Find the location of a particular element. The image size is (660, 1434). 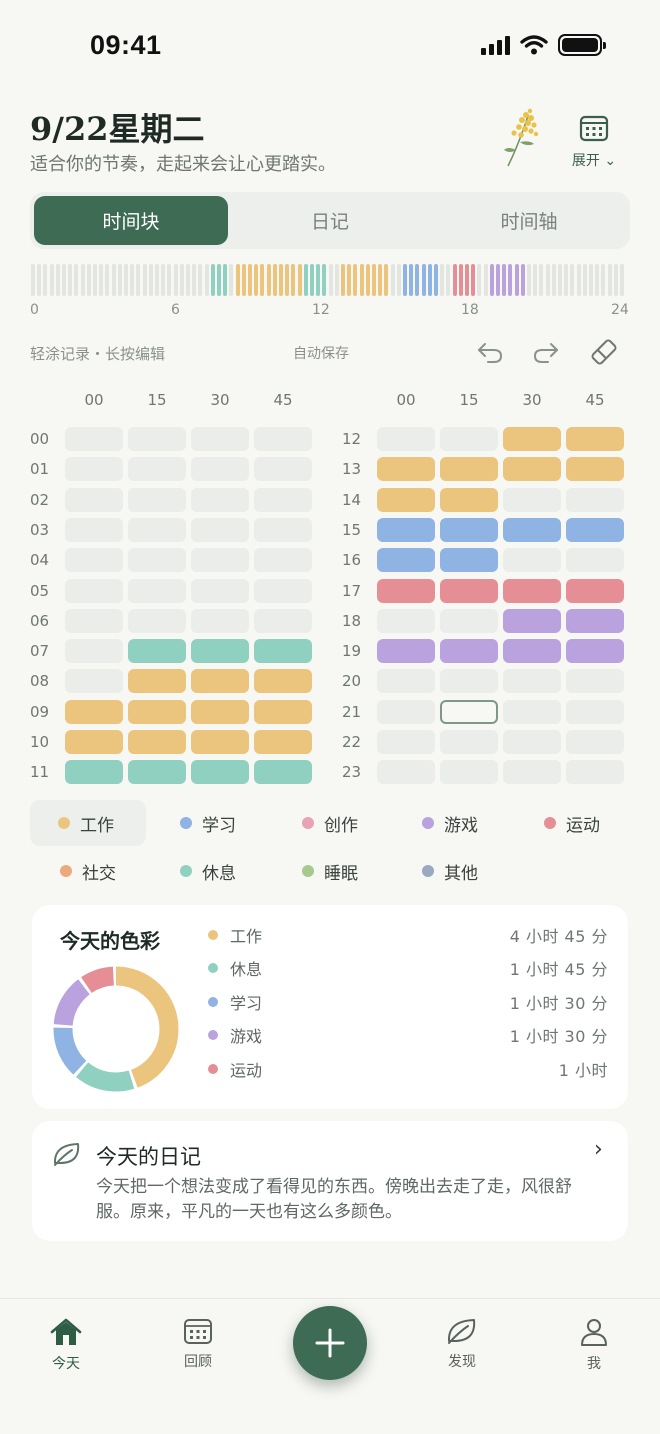

nav-me: 我 is located at coordinates (594, 1345).